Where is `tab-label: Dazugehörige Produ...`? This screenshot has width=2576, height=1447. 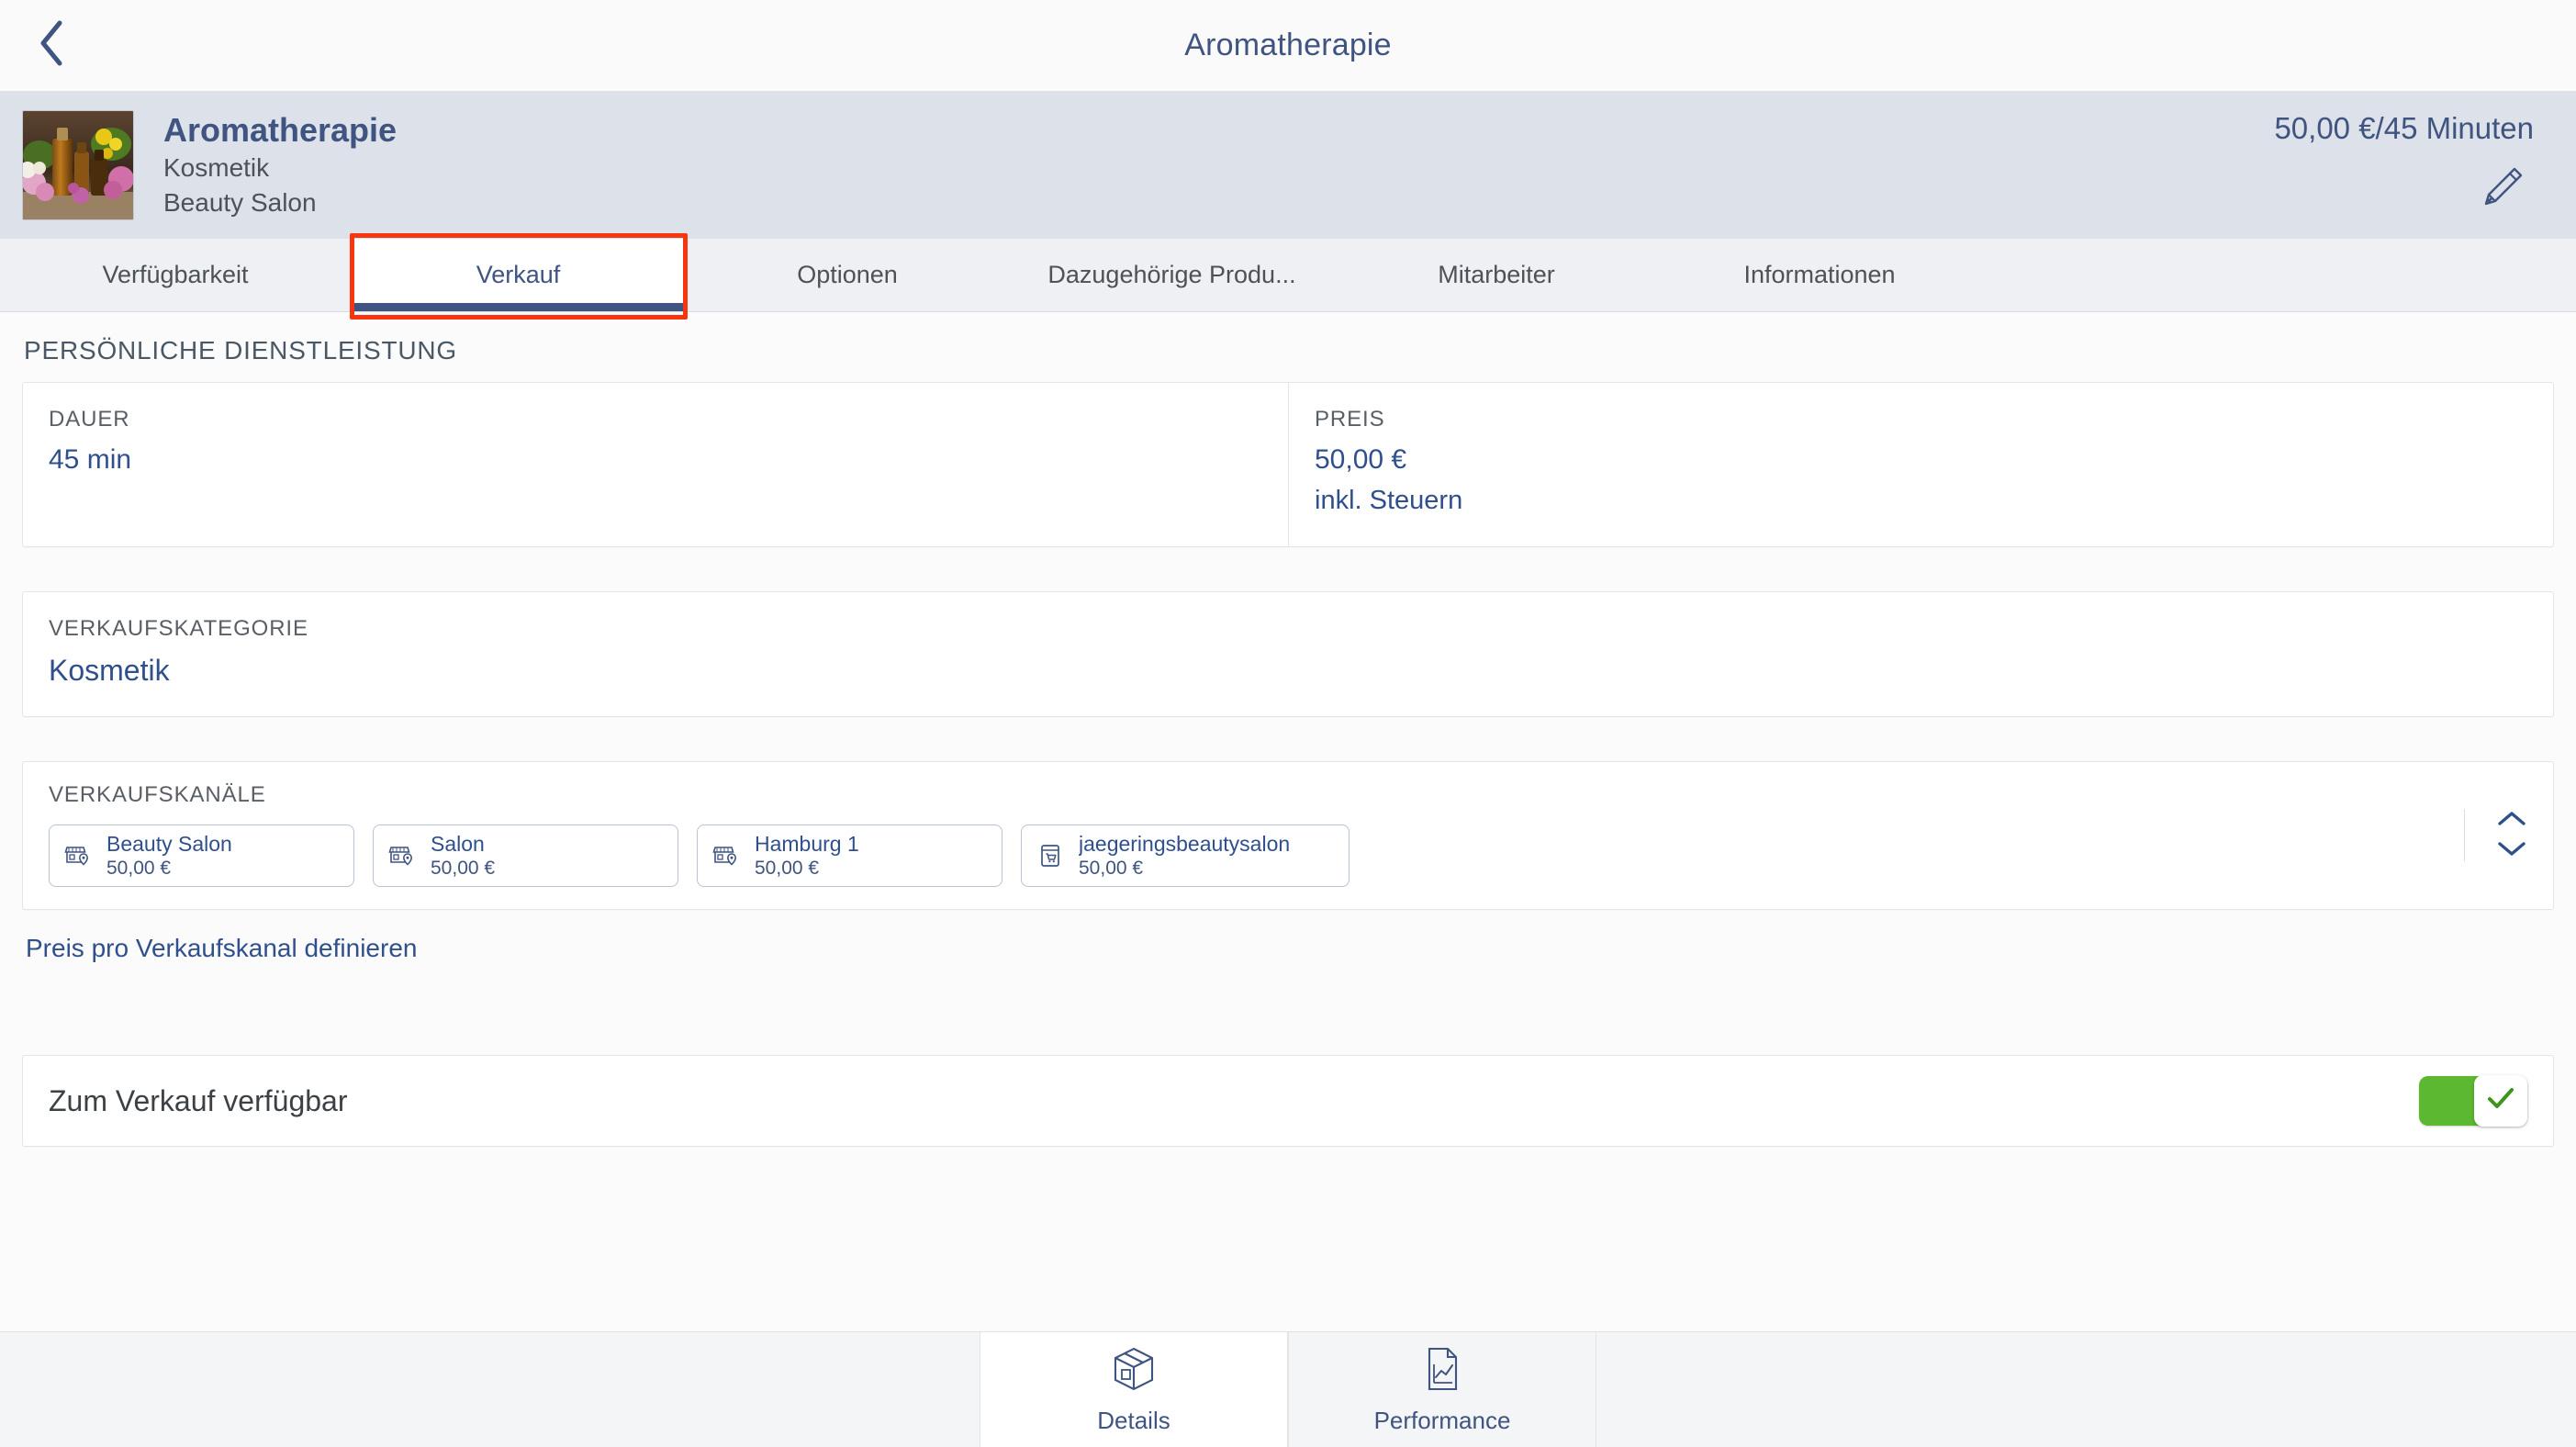
tab-label: Dazugehörige Produ... is located at coordinates (1171, 274).